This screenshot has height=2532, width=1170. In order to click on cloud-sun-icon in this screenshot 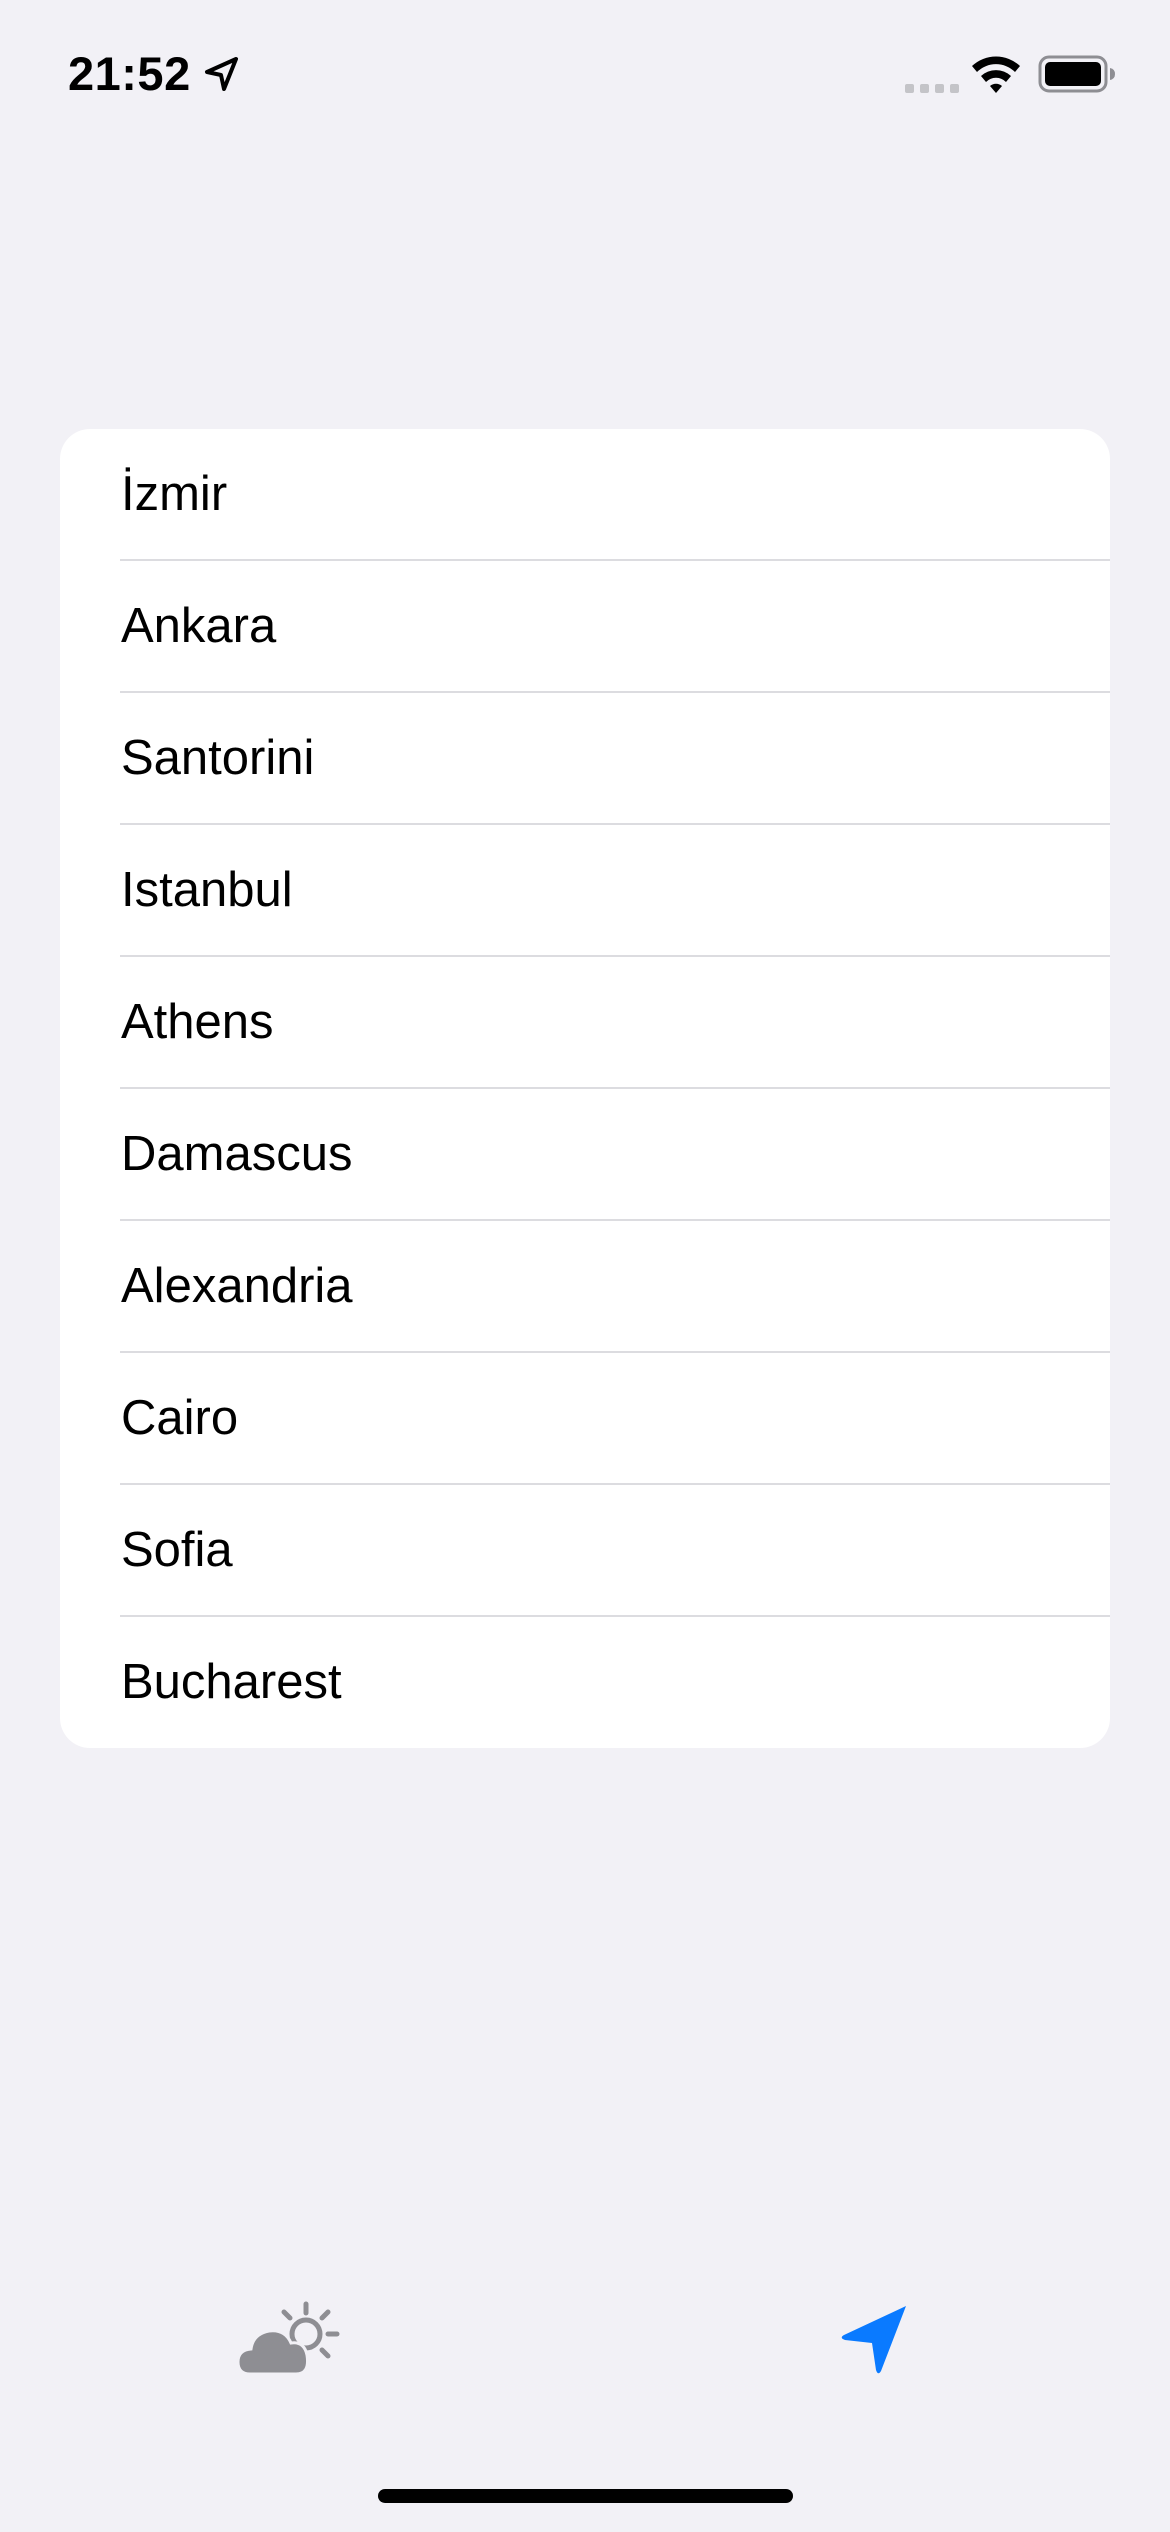, I will do `click(291, 2340)`.